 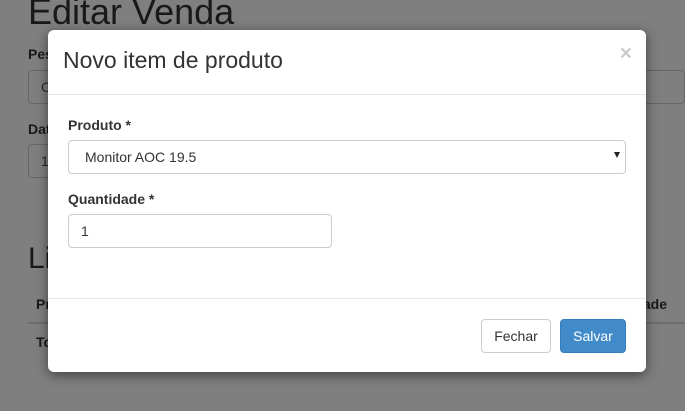 I want to click on product-label: Produto *, so click(x=99, y=125).